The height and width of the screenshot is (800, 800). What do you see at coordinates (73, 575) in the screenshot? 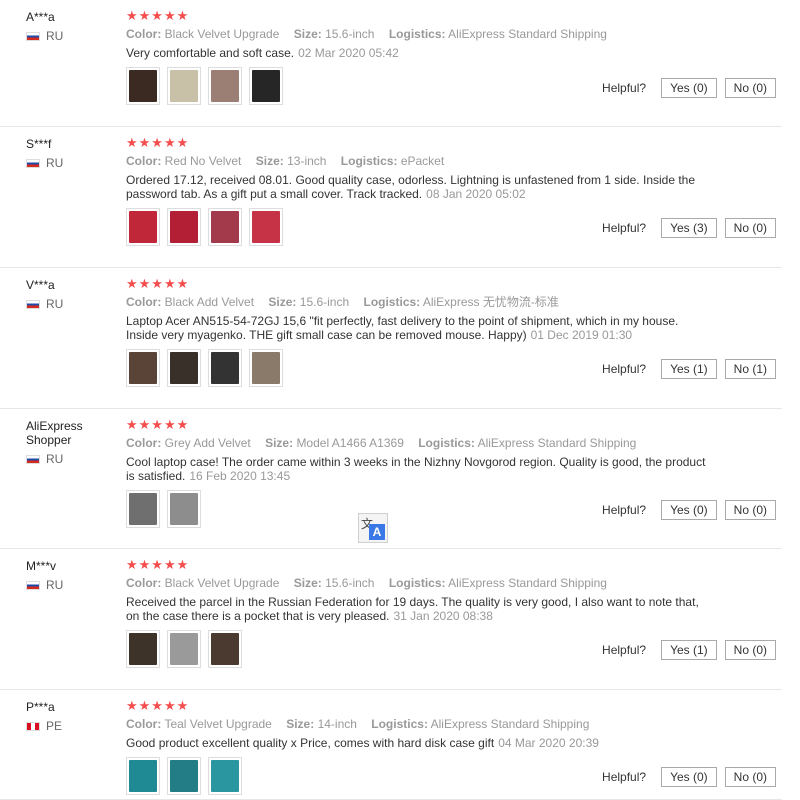
I see `reviewer-info: M***v RU` at bounding box center [73, 575].